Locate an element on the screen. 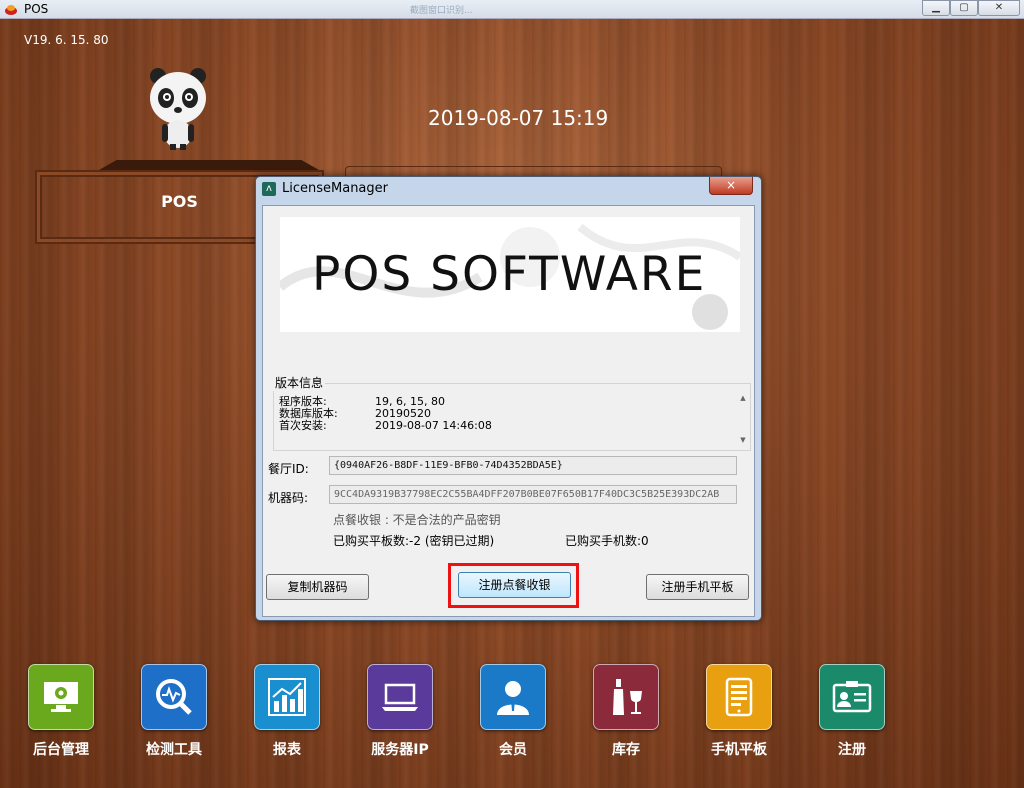 The image size is (1024, 788). version-info-title: 版本信息 is located at coordinates (299, 382).